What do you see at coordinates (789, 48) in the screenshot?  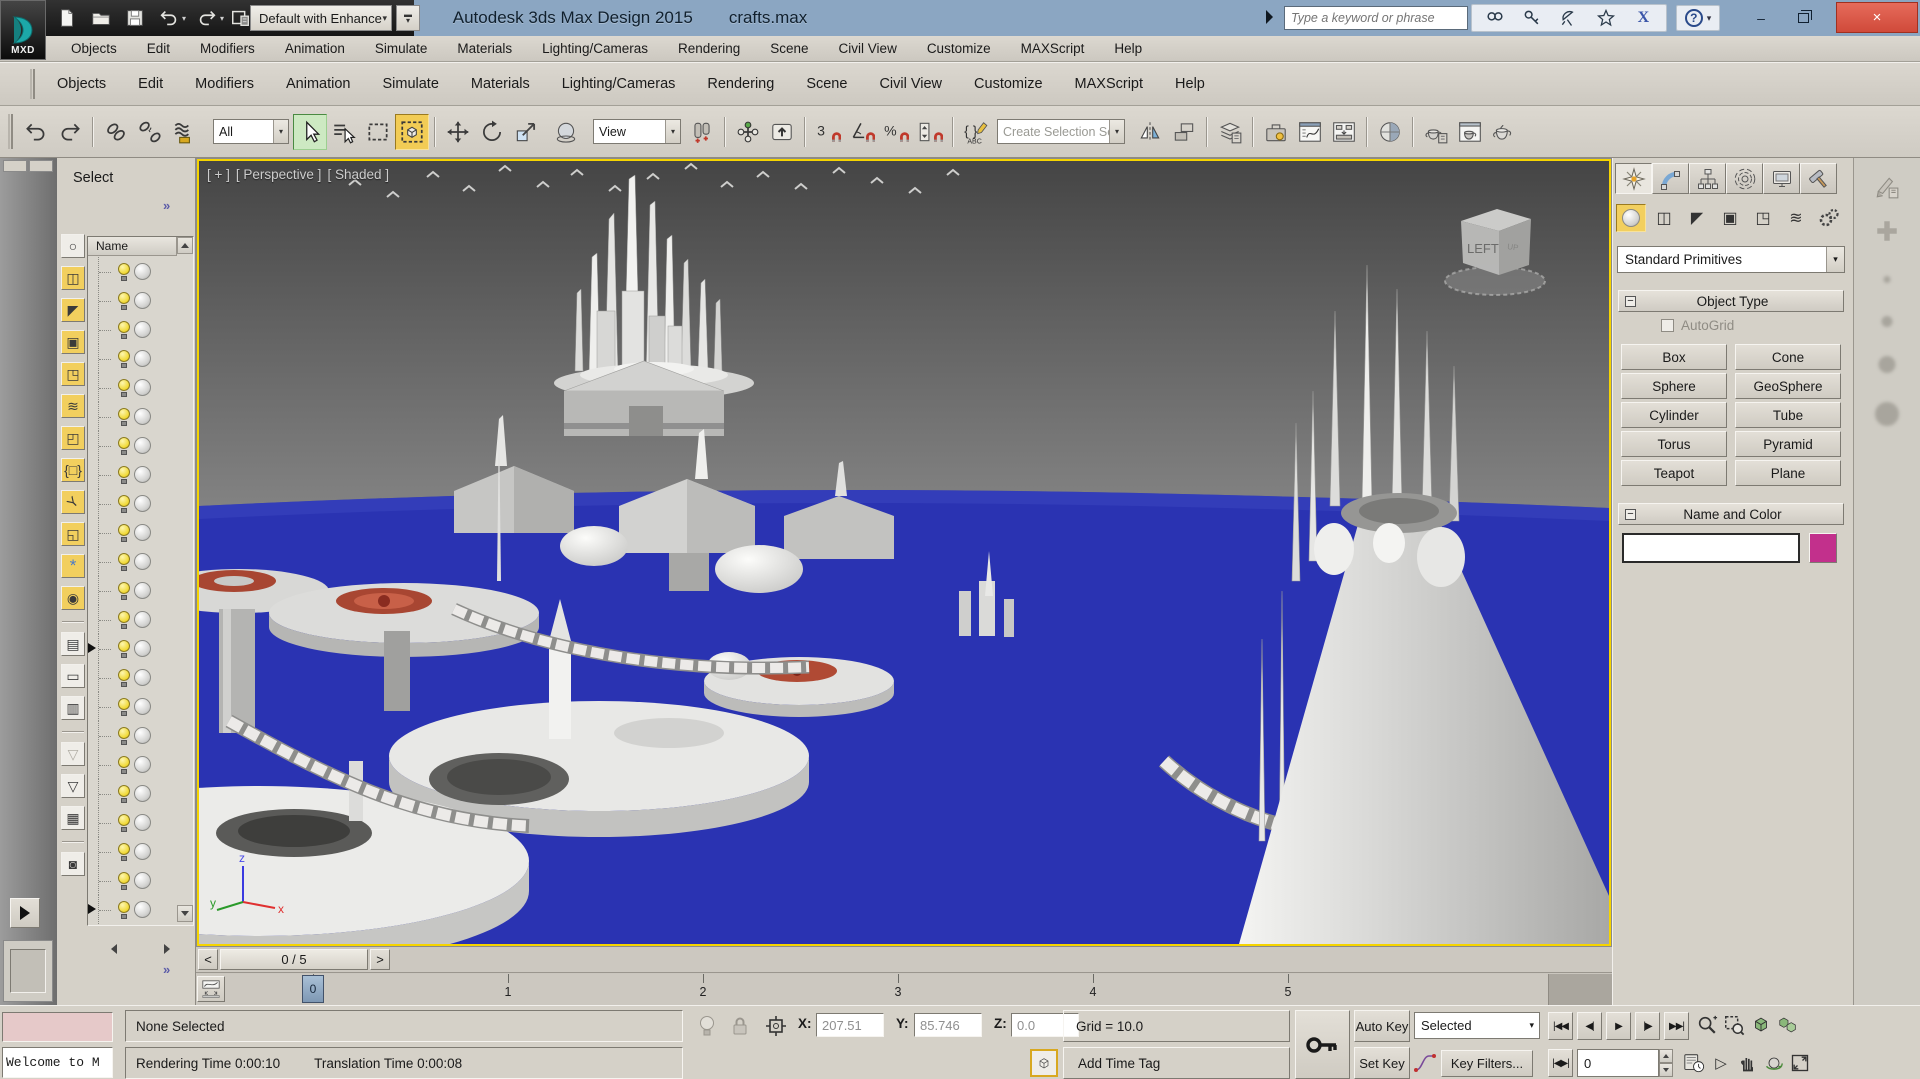 I see `menu-scene: Scene` at bounding box center [789, 48].